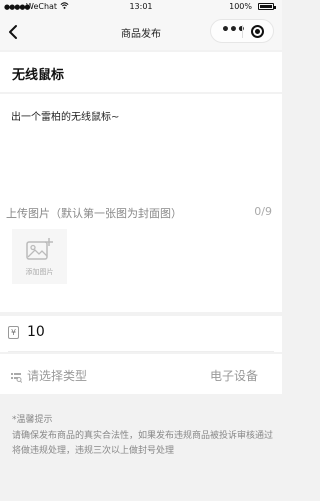 This screenshot has height=501, width=320. What do you see at coordinates (263, 211) in the screenshot?
I see `upload-count: 0/9` at bounding box center [263, 211].